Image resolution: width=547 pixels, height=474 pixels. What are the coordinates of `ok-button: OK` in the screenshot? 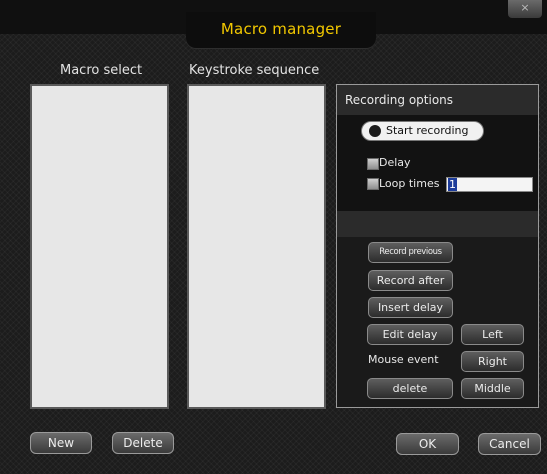 It's located at (427, 444).